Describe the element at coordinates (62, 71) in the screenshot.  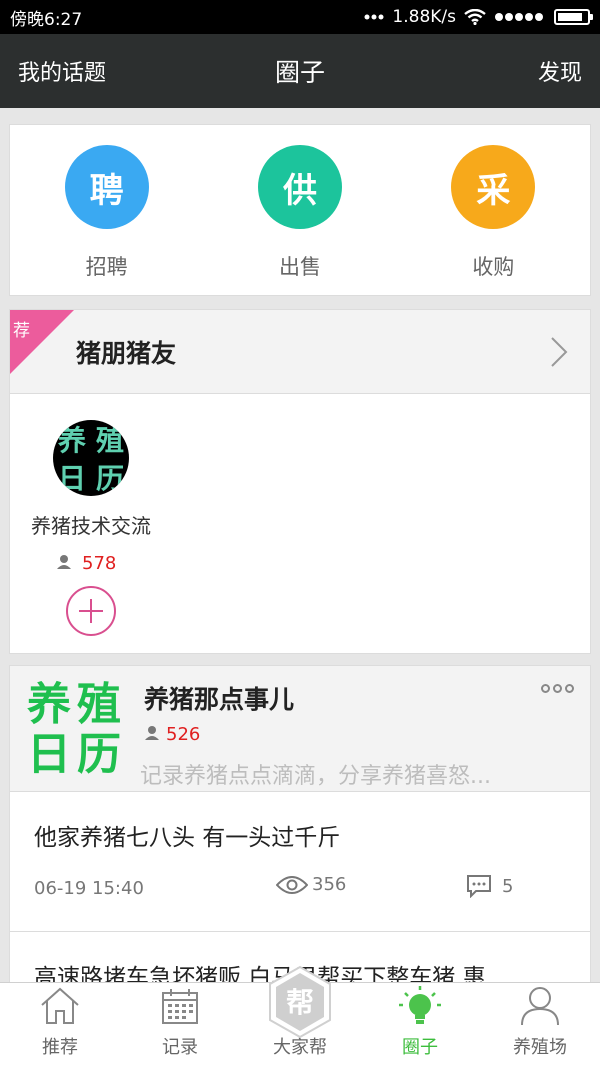
I see `my-topics-link: 我的话题` at that location.